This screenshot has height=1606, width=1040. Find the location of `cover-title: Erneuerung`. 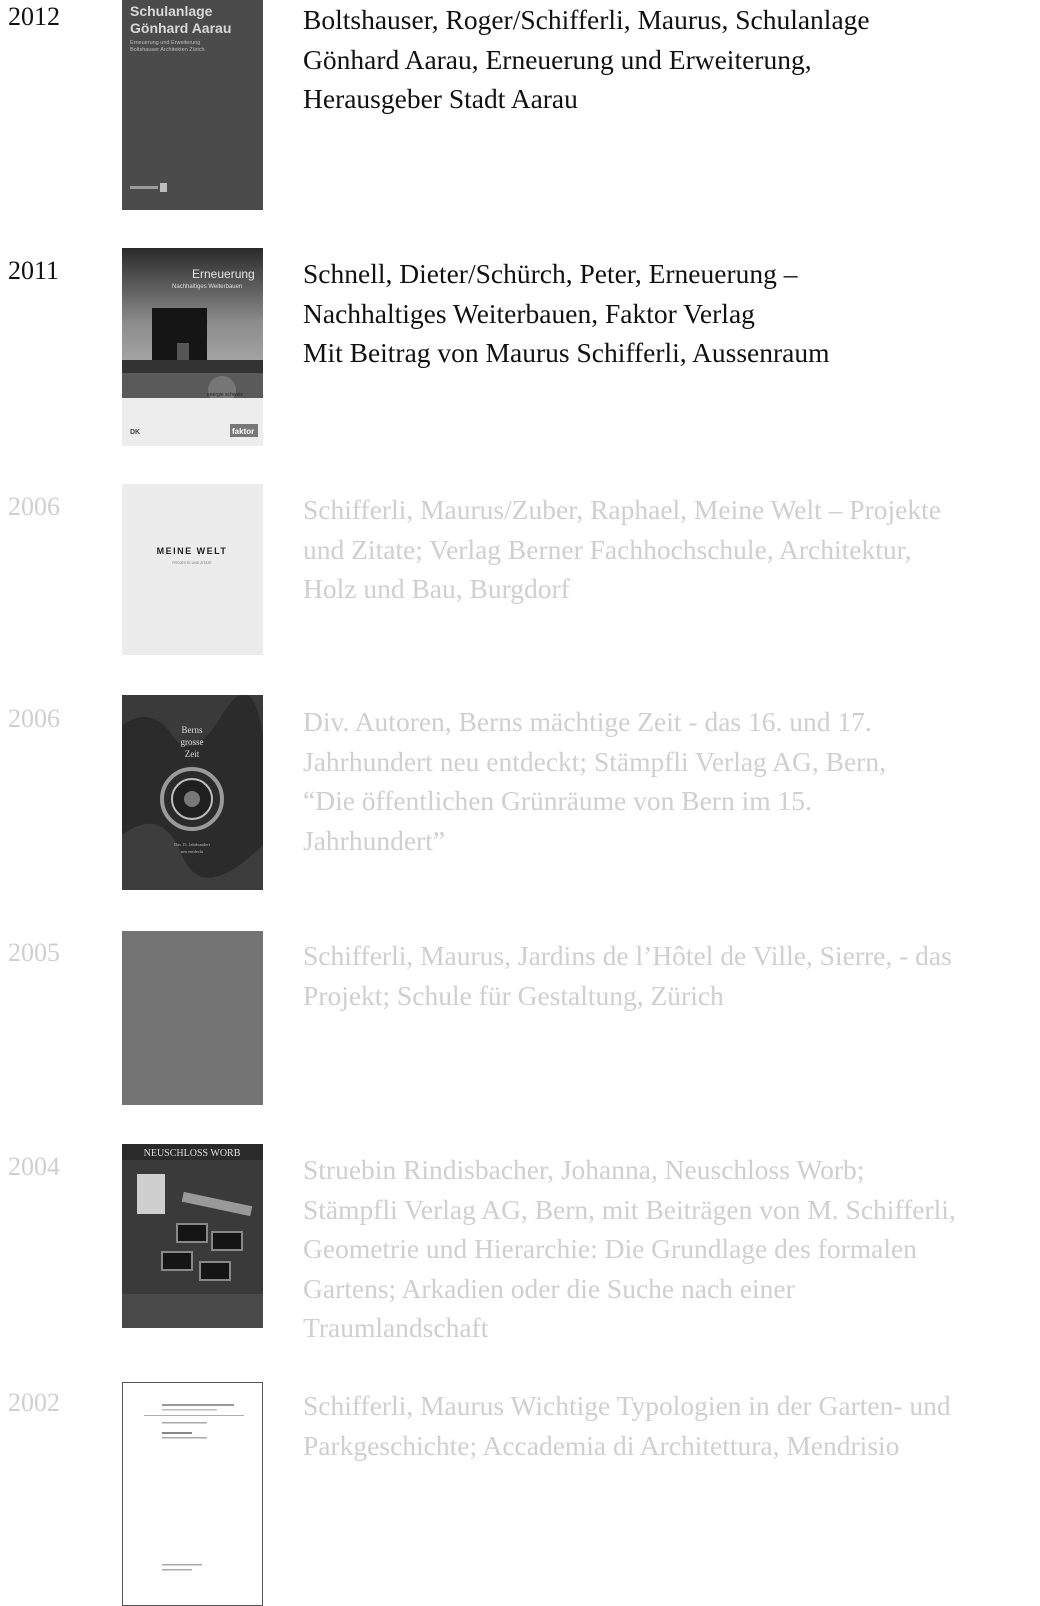

cover-title: Erneuerung is located at coordinates (223, 274).